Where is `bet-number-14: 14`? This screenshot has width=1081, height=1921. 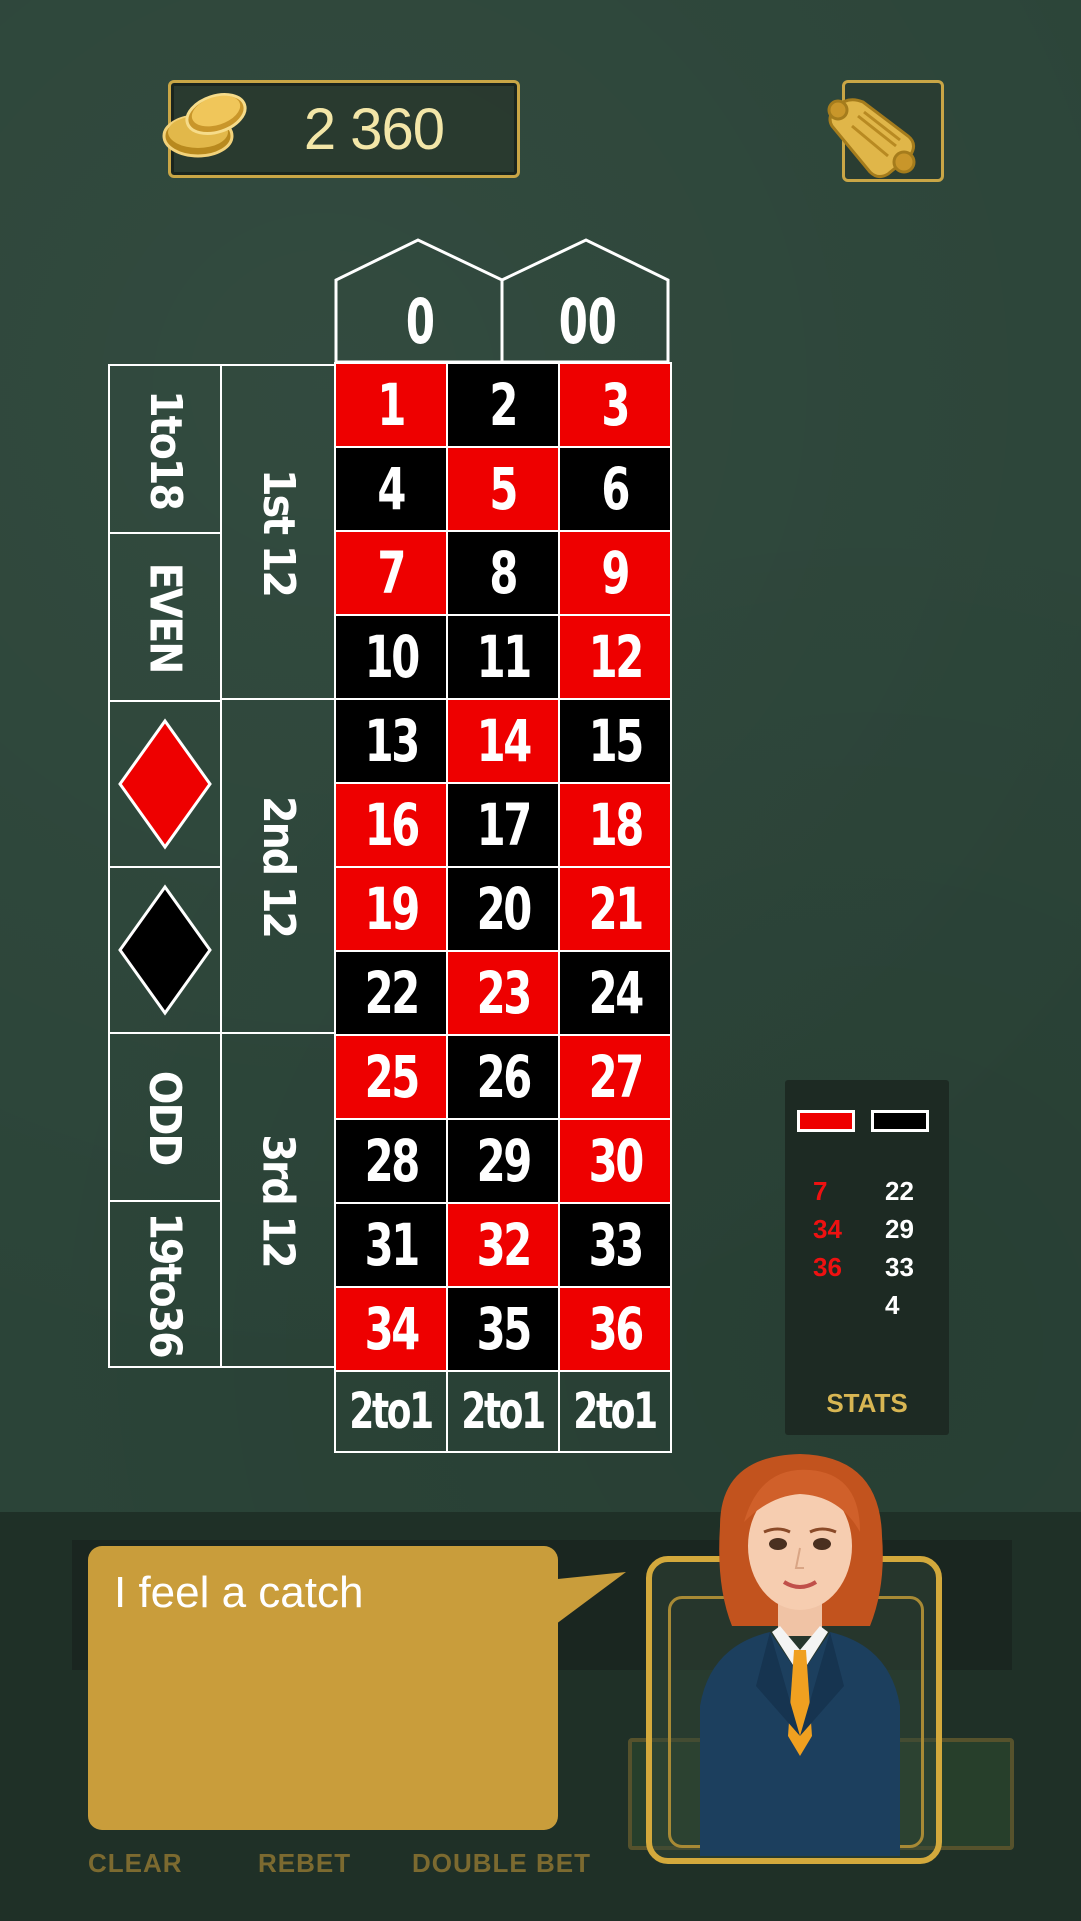
bet-number-14: 14 is located at coordinates (503, 741).